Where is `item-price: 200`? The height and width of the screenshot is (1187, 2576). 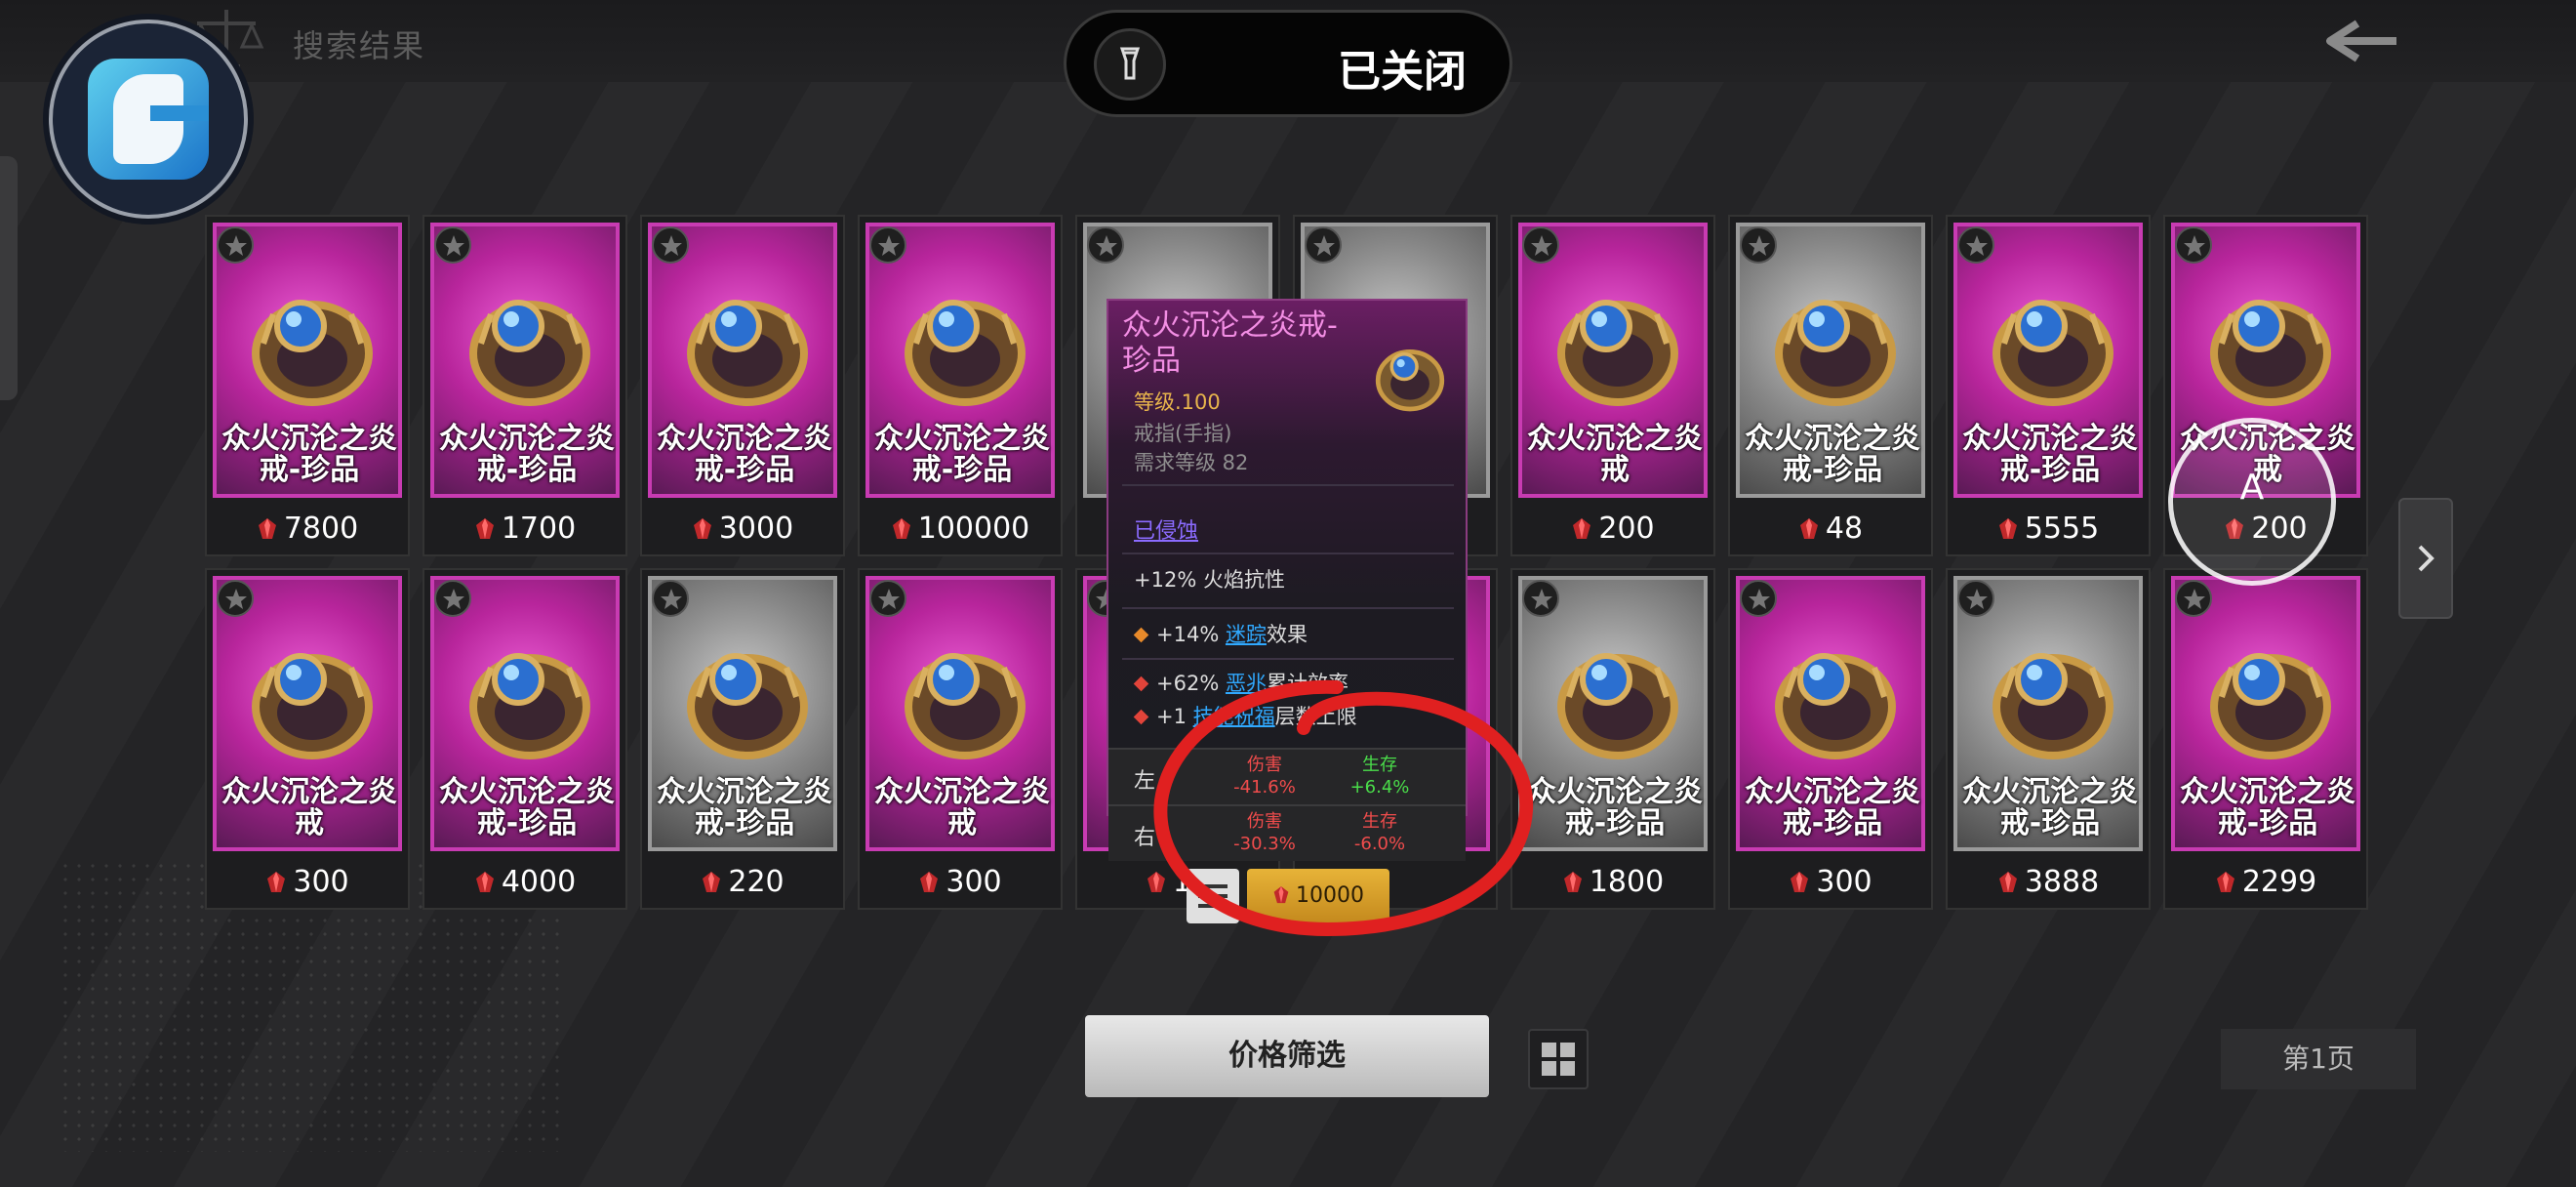
item-price: 200 is located at coordinates (1612, 529).